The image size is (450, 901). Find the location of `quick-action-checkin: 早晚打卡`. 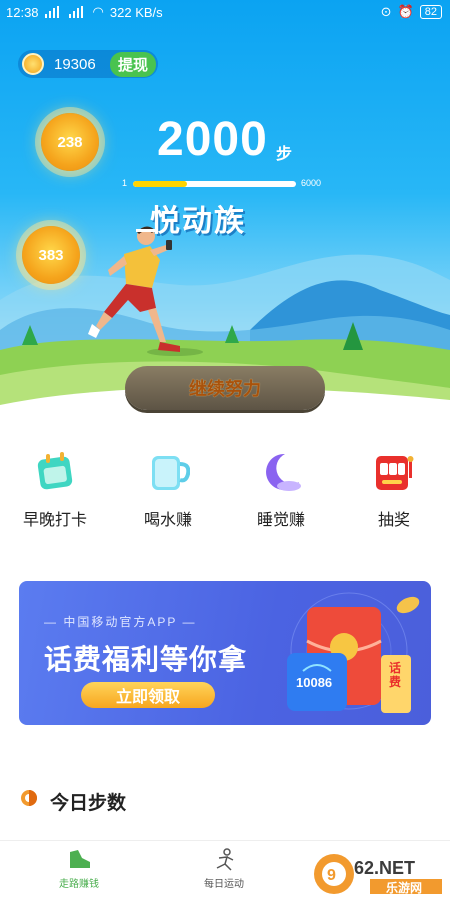

quick-action-checkin: 早晚打卡 is located at coordinates (55, 490).